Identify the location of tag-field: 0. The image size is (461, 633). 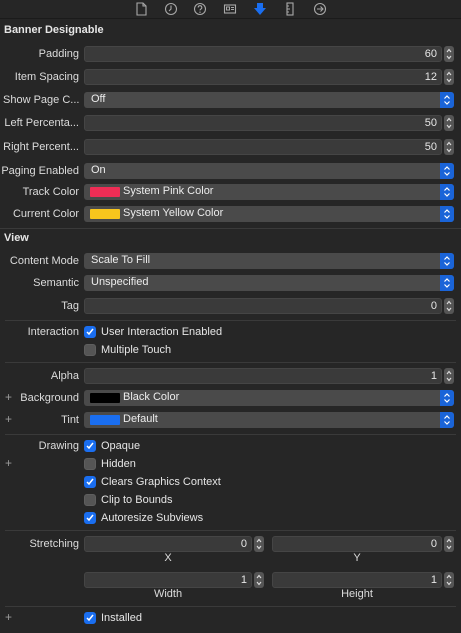
(263, 306).